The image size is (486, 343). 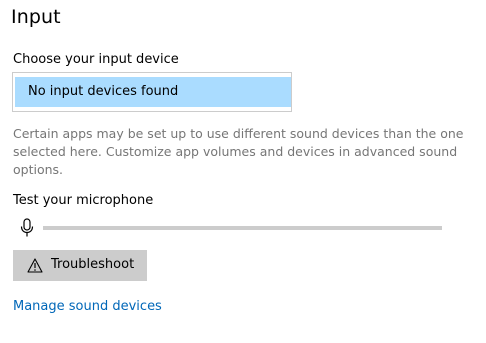 What do you see at coordinates (103, 91) in the screenshot?
I see `input-device-value: No input devices found` at bounding box center [103, 91].